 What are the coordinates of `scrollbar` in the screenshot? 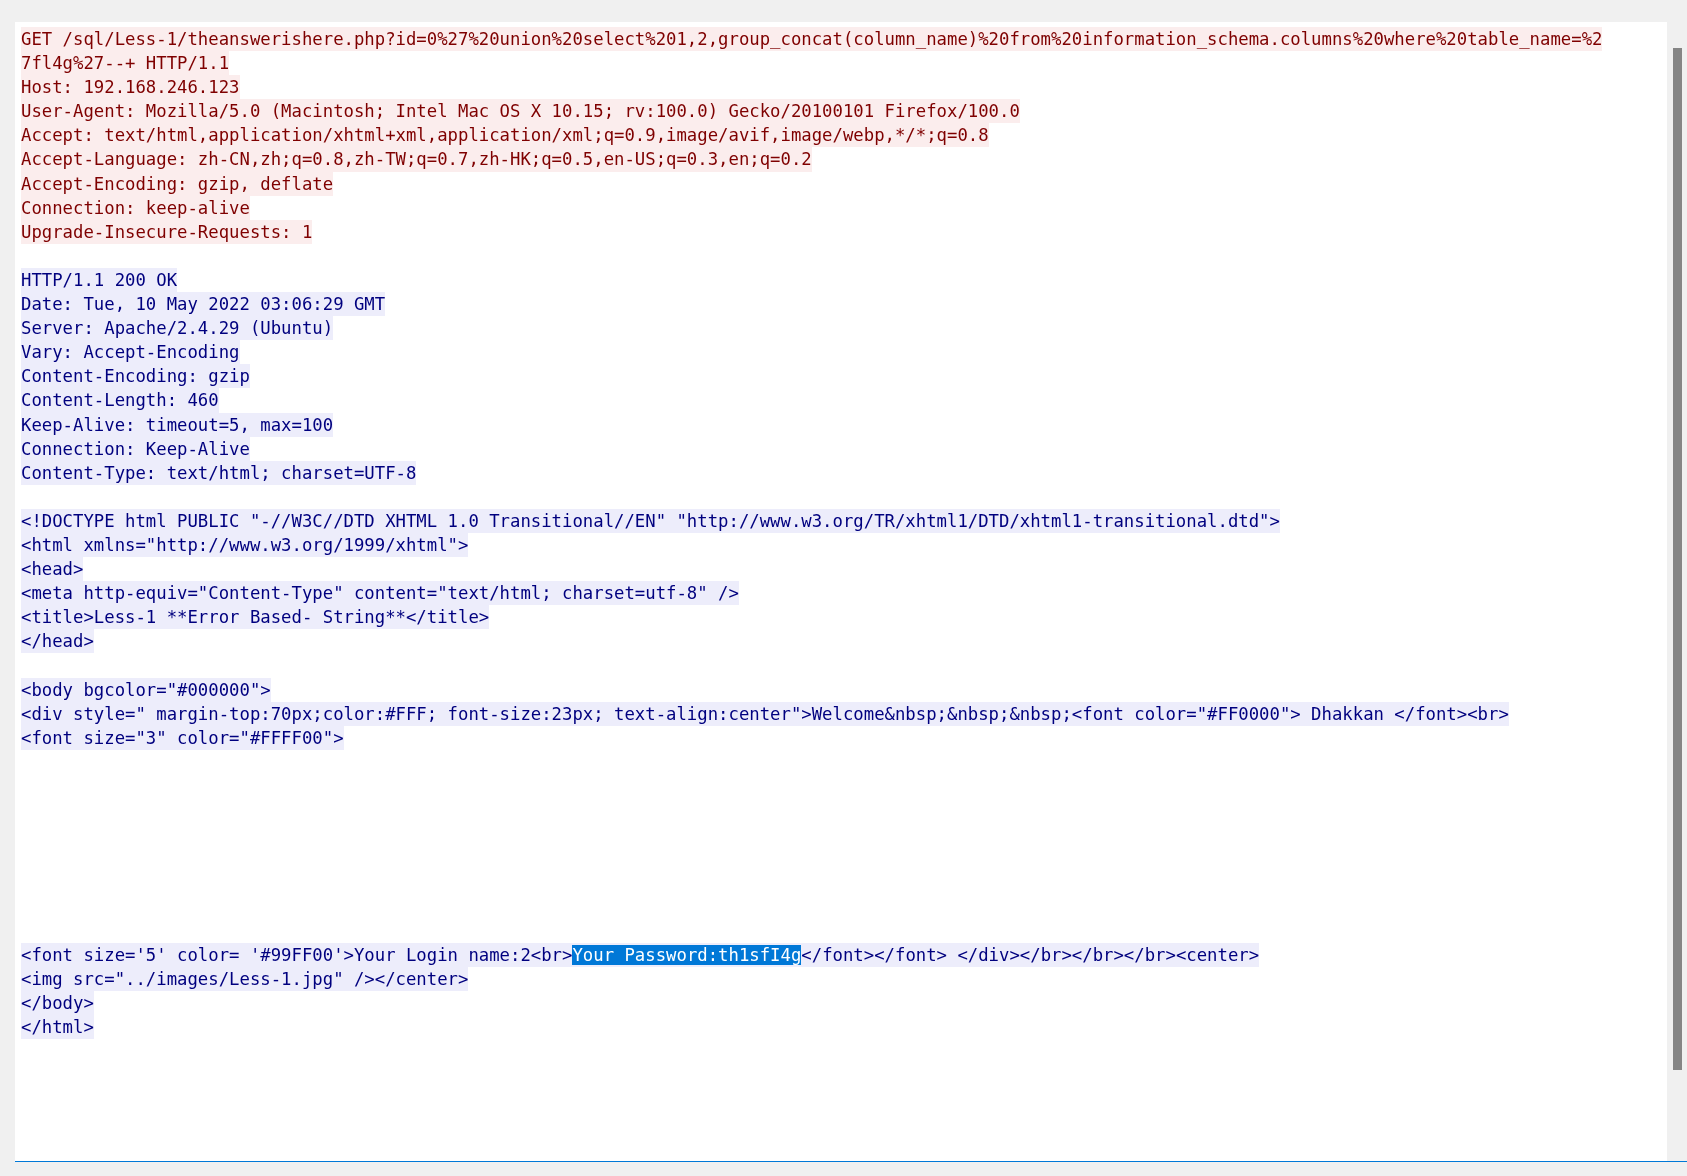 It's located at (1677, 591).